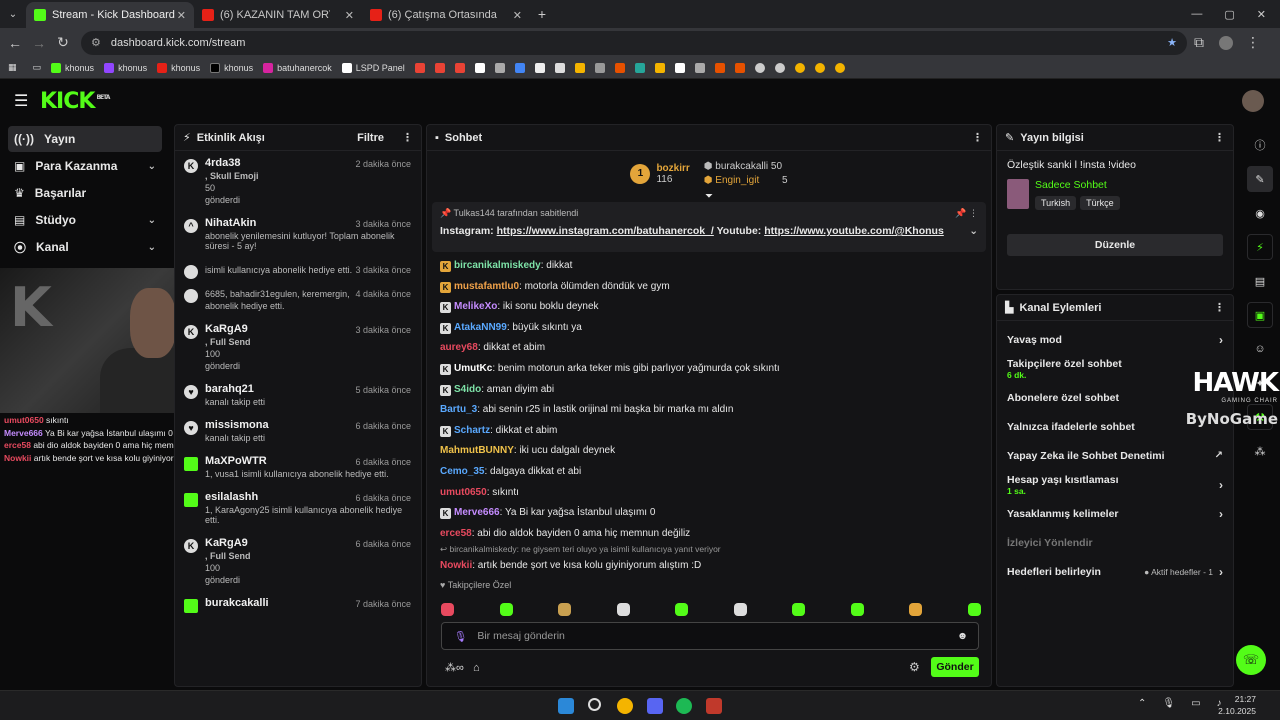 This screenshot has width=1280, height=720. I want to click on start-icon, so click(566, 706).